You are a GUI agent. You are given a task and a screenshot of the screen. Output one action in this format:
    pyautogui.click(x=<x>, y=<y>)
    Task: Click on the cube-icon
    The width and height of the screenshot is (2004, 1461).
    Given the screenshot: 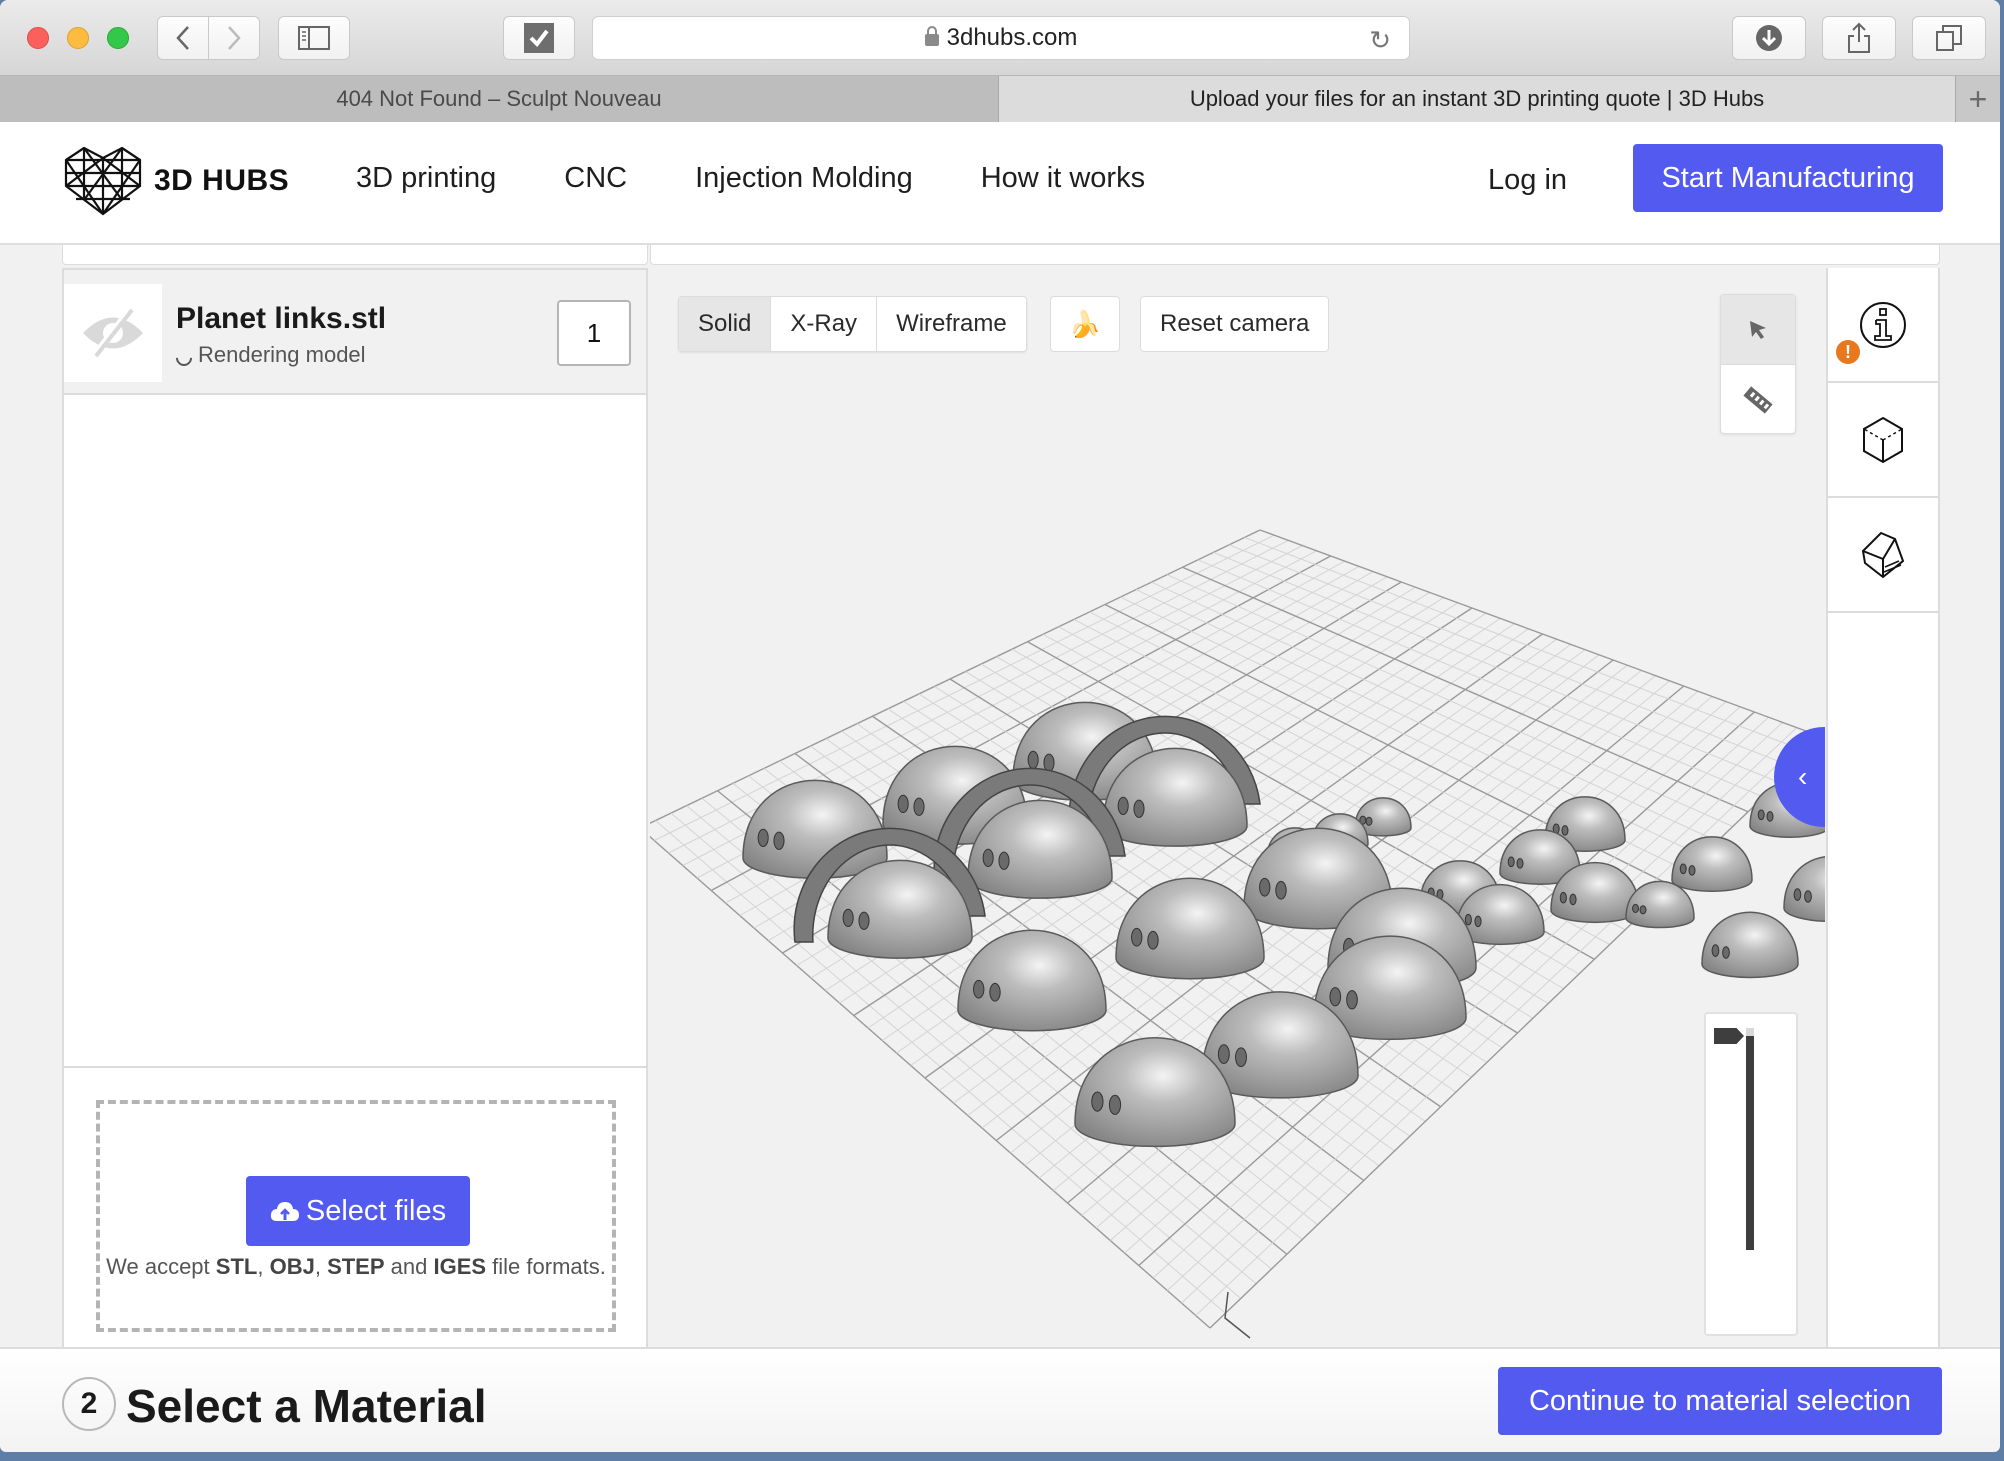 What is the action you would take?
    pyautogui.click(x=1883, y=439)
    